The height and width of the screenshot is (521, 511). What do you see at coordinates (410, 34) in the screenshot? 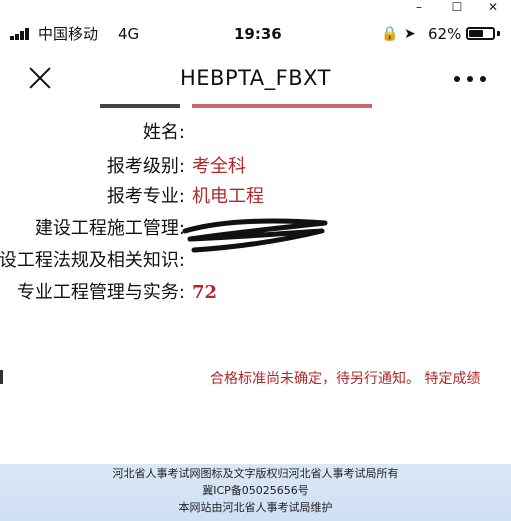
I see `location-icon: ➤` at bounding box center [410, 34].